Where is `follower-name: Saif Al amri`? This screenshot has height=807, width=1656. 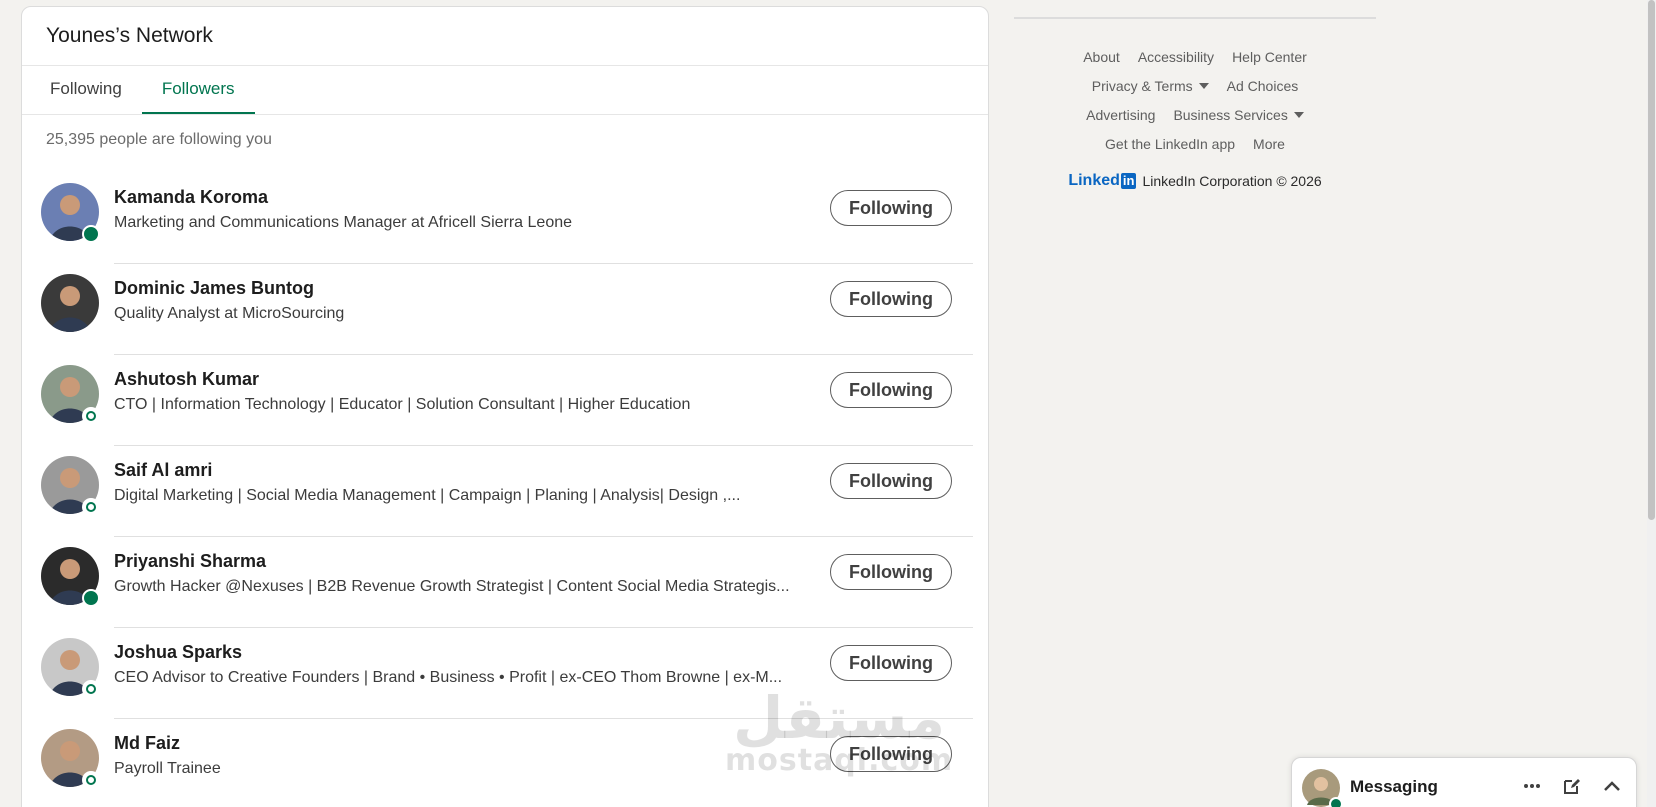 follower-name: Saif Al amri is located at coordinates (163, 470).